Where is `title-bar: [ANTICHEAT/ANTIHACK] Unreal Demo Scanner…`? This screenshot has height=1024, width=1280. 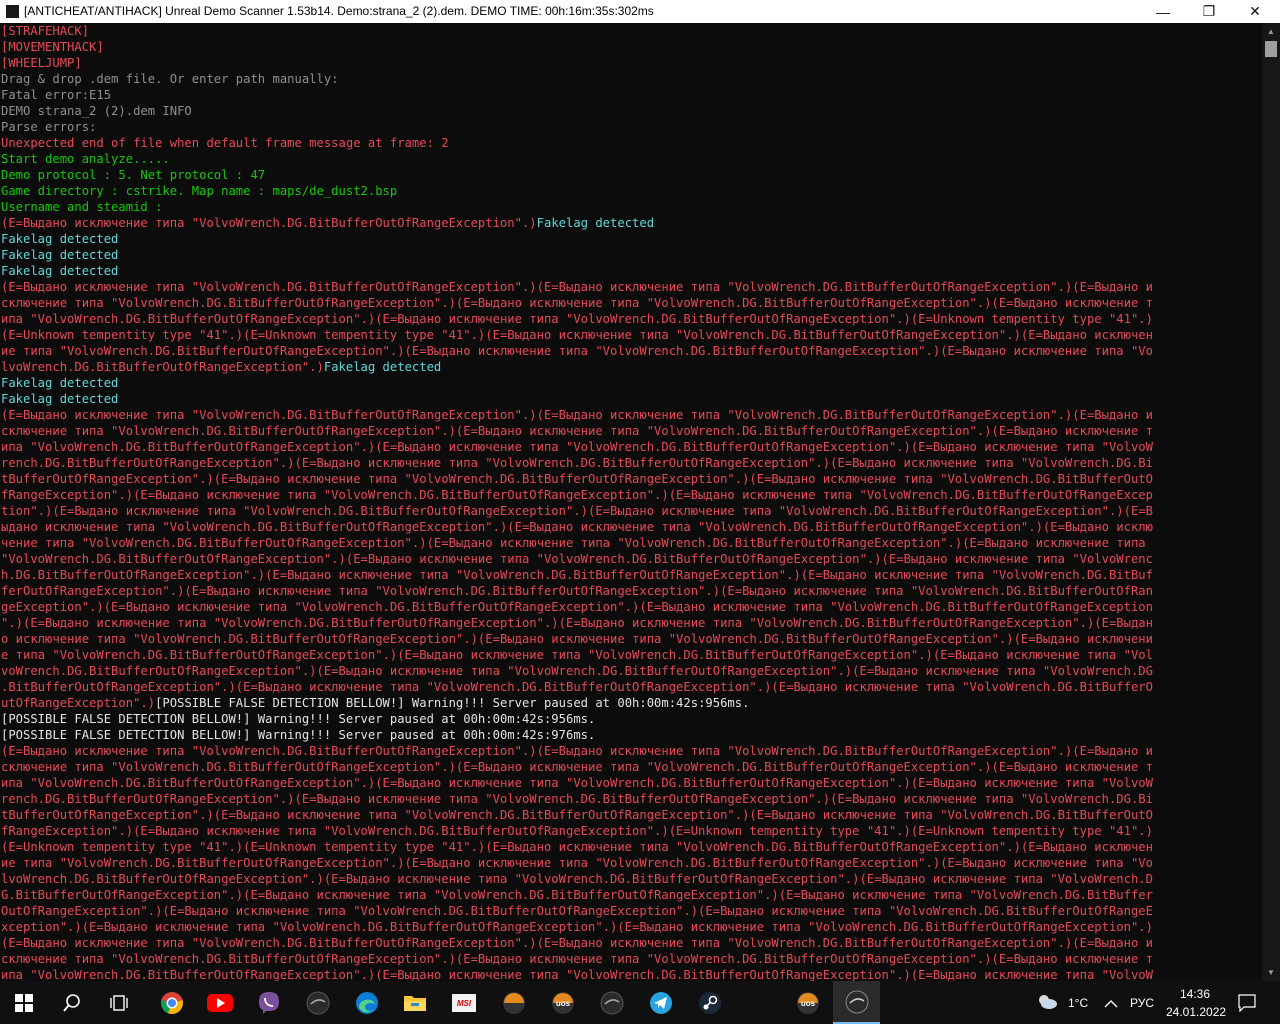
title-bar: [ANTICHEAT/ANTIHACK] Unreal Demo Scanner… is located at coordinates (640, 11).